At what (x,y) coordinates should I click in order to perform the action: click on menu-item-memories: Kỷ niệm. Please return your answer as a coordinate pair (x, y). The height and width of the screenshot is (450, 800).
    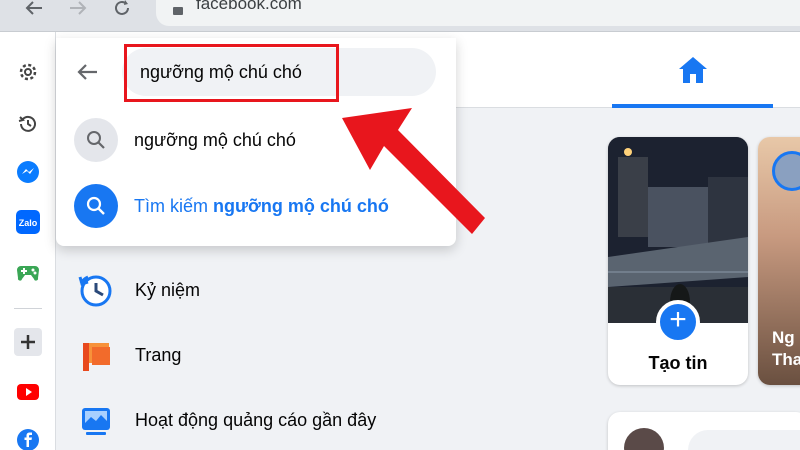
    Looking at the image, I should click on (139, 290).